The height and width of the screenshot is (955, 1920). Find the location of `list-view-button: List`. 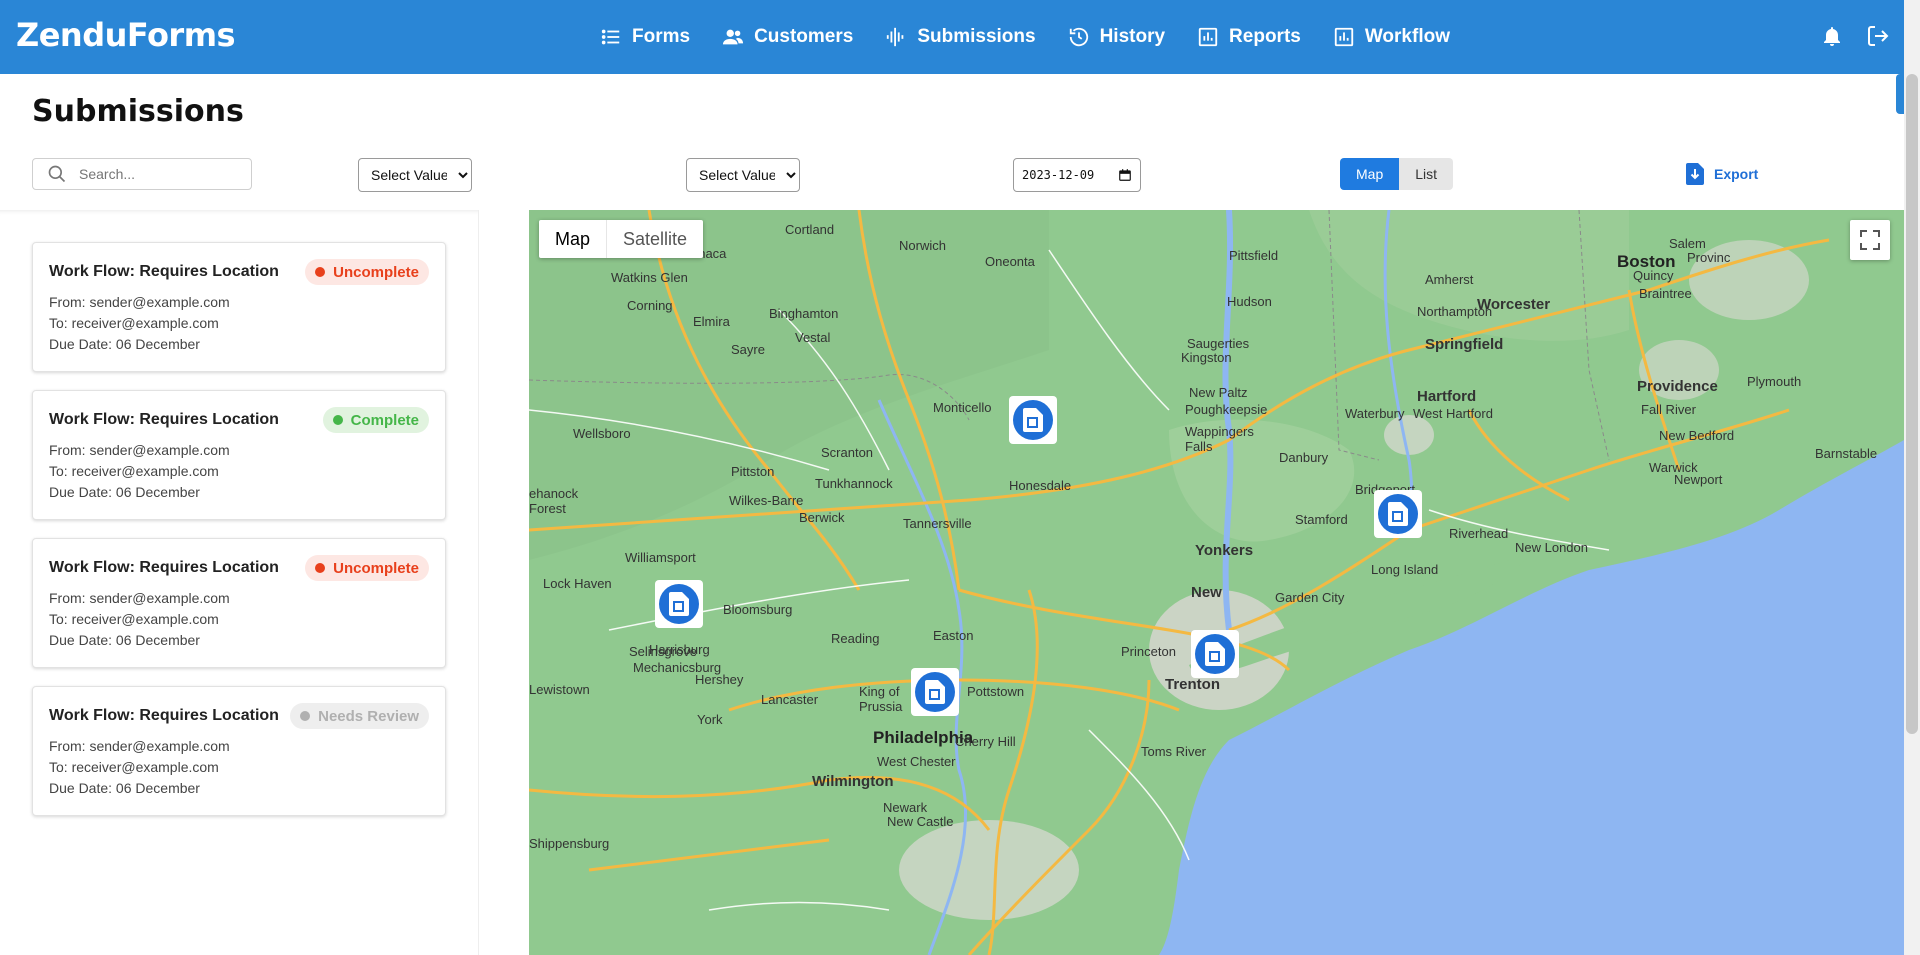

list-view-button: List is located at coordinates (1426, 174).